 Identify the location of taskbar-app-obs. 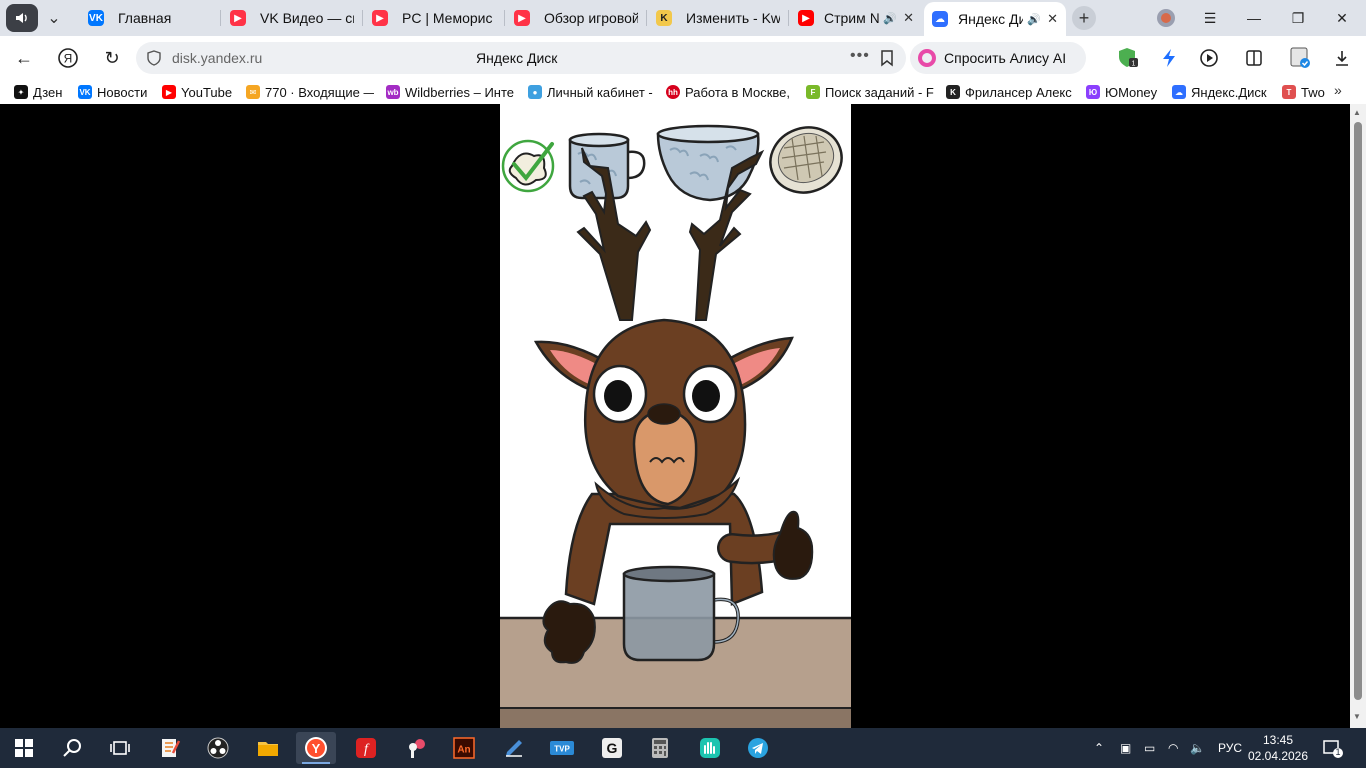
(218, 748).